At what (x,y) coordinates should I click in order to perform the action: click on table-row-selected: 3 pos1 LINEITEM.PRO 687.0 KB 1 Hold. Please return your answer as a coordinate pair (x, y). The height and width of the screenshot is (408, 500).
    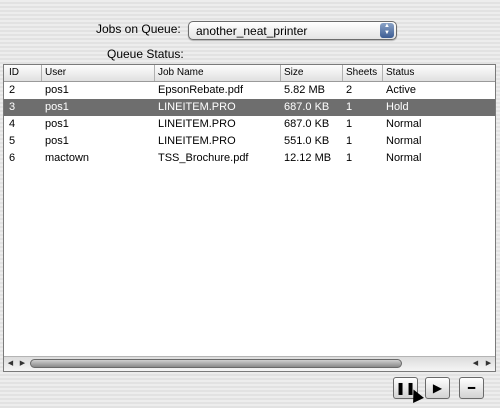
    Looking at the image, I should click on (249, 107).